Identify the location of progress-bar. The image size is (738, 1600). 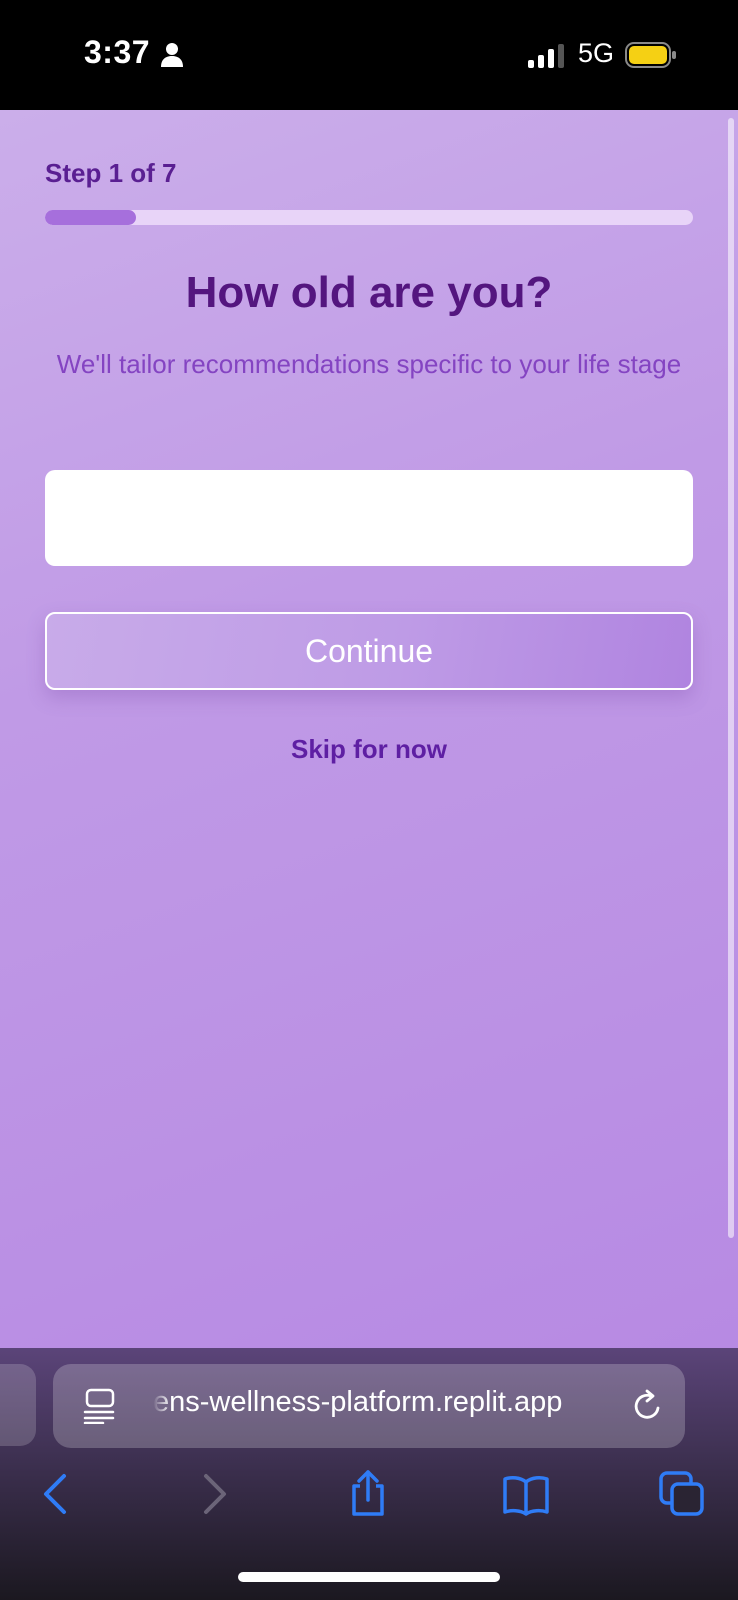
(369, 217).